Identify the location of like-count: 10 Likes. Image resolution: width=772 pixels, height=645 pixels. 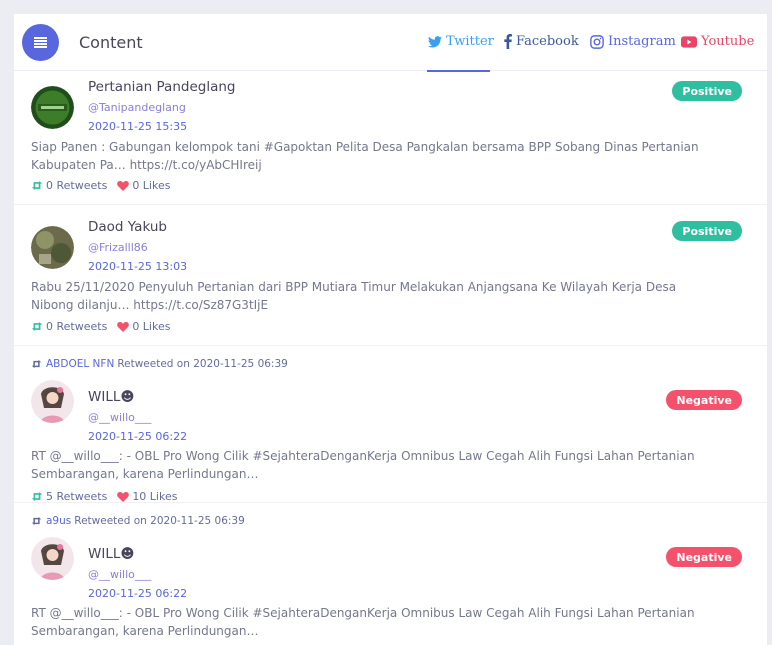
(147, 496).